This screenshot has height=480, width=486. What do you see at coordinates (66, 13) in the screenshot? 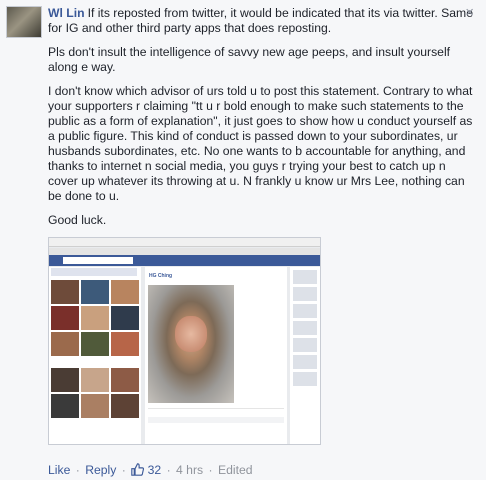
I see `author-name: Wl Lin` at bounding box center [66, 13].